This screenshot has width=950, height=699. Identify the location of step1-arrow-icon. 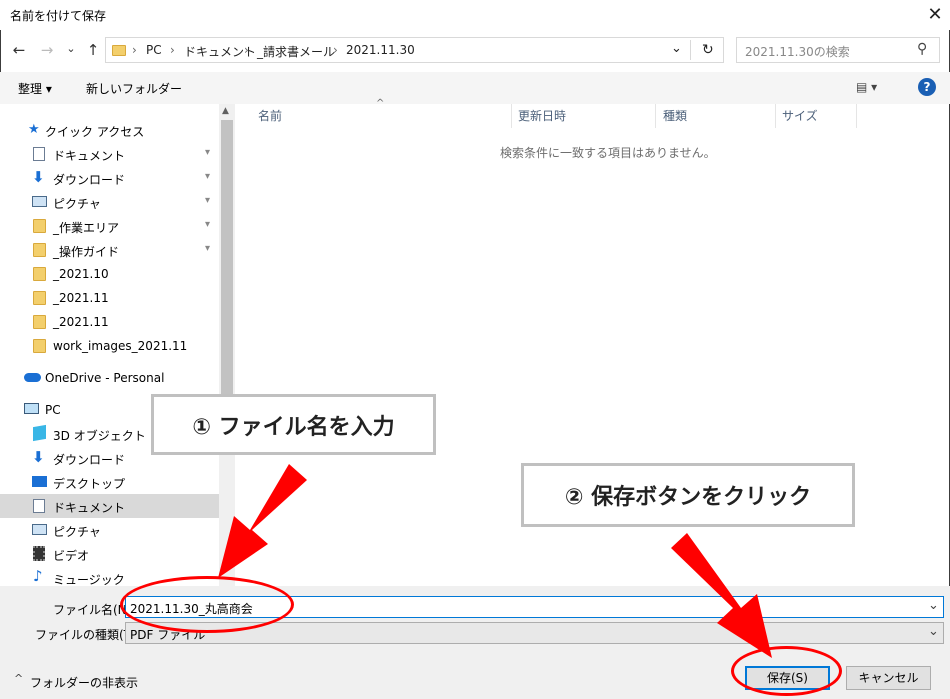
(262, 521).